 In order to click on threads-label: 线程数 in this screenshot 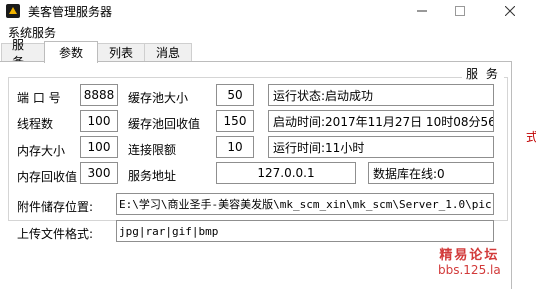, I will do `click(35, 124)`.